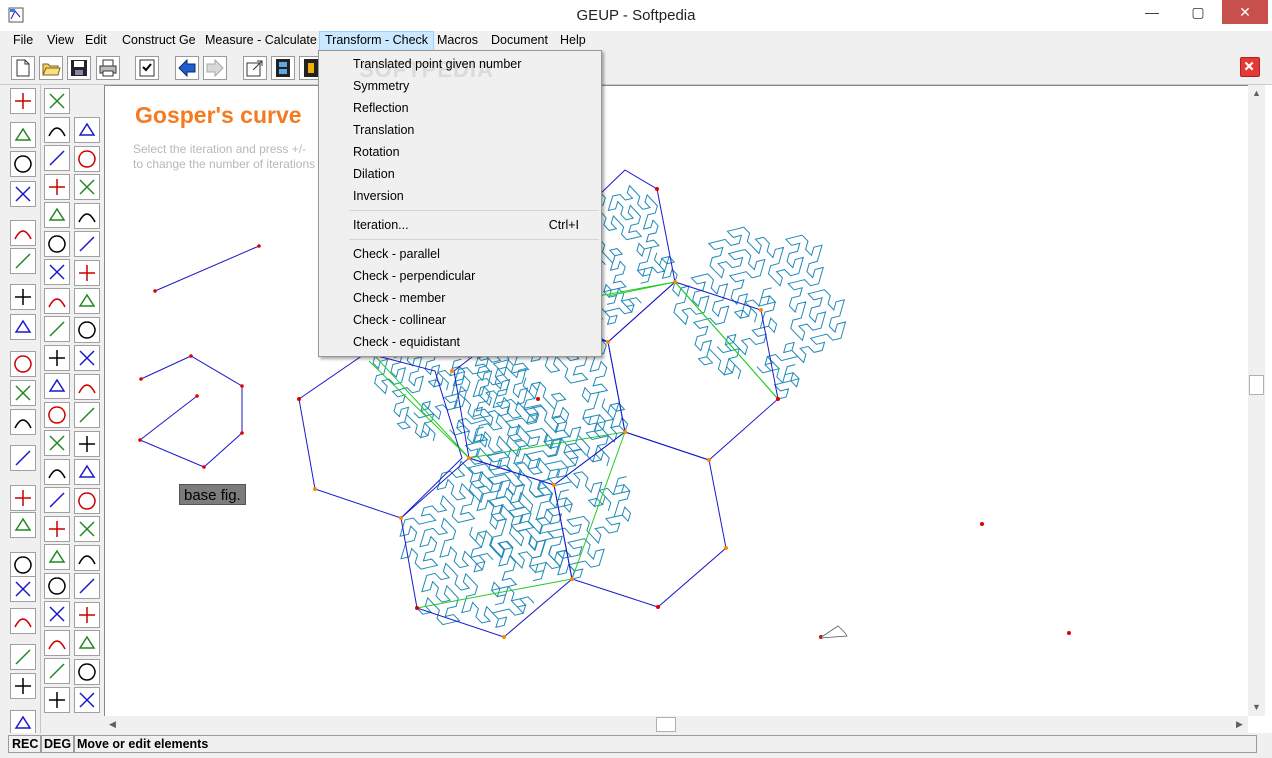 The width and height of the screenshot is (1272, 758). Describe the element at coordinates (87, 130) in the screenshot. I see `tool-bisector-button` at that location.